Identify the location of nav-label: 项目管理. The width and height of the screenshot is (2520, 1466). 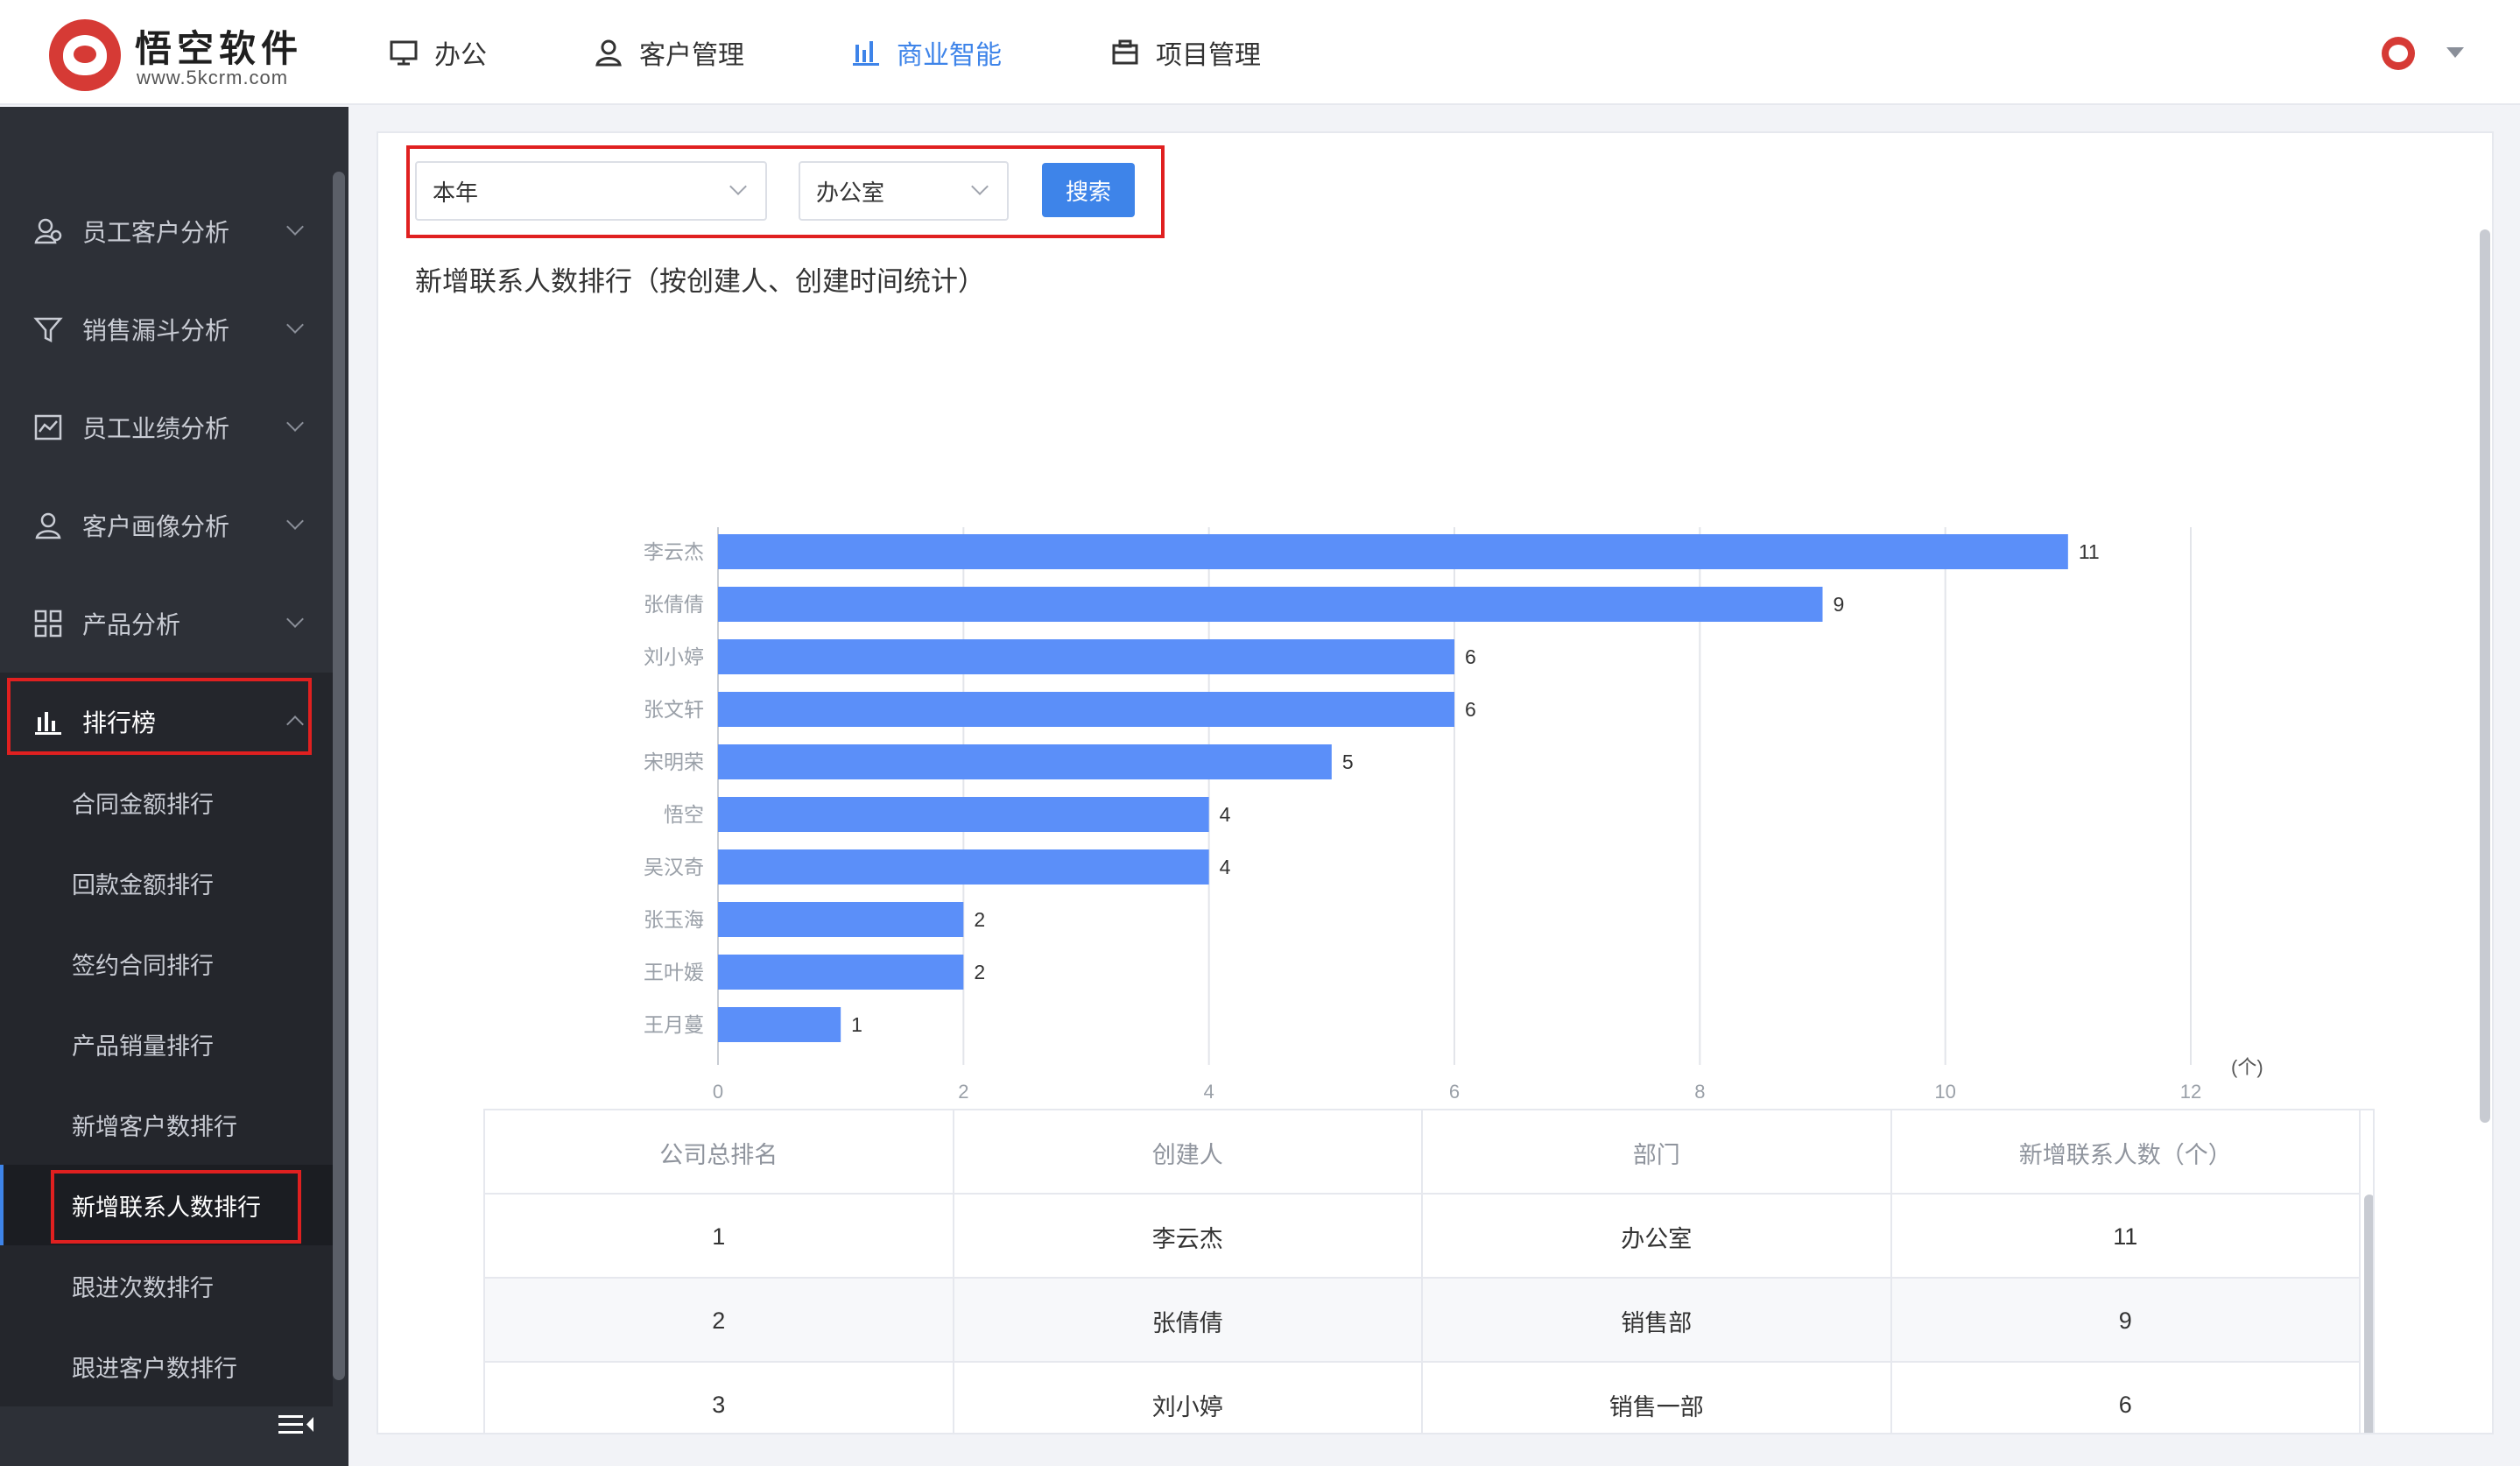
(1208, 55).